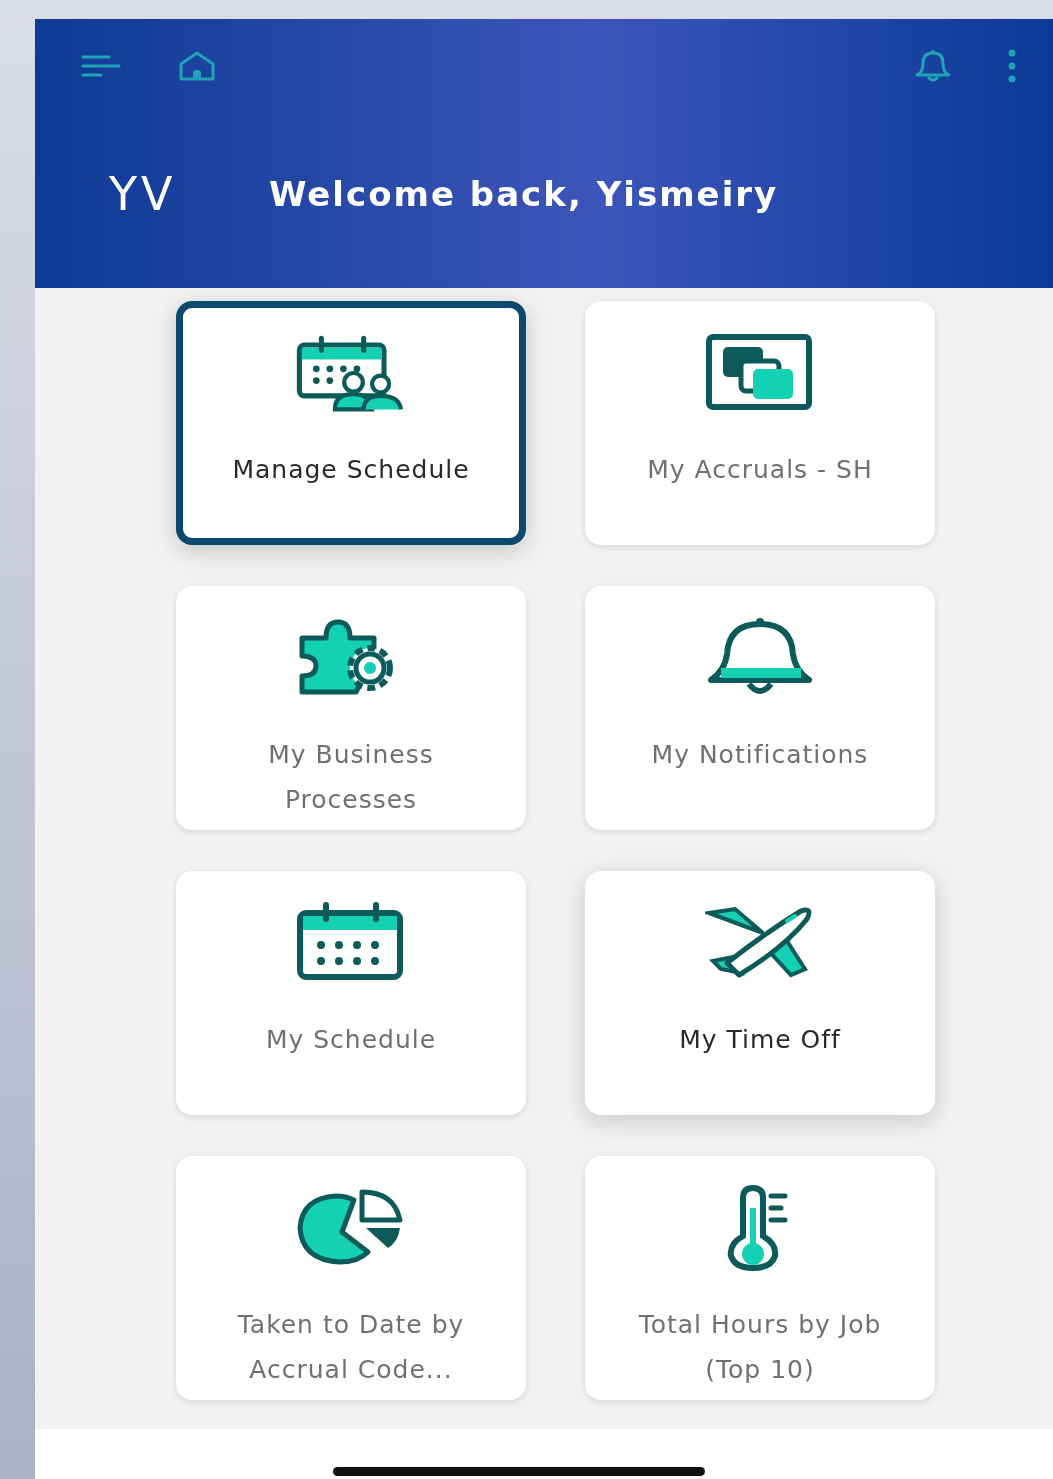 Image resolution: width=1053 pixels, height=1479 pixels. I want to click on menu-icon, so click(101, 66).